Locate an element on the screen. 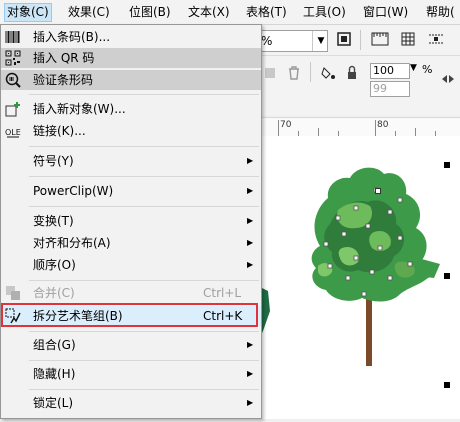 Image resolution: width=460 pixels, height=422 pixels. mirror-icon is located at coordinates (448, 80).